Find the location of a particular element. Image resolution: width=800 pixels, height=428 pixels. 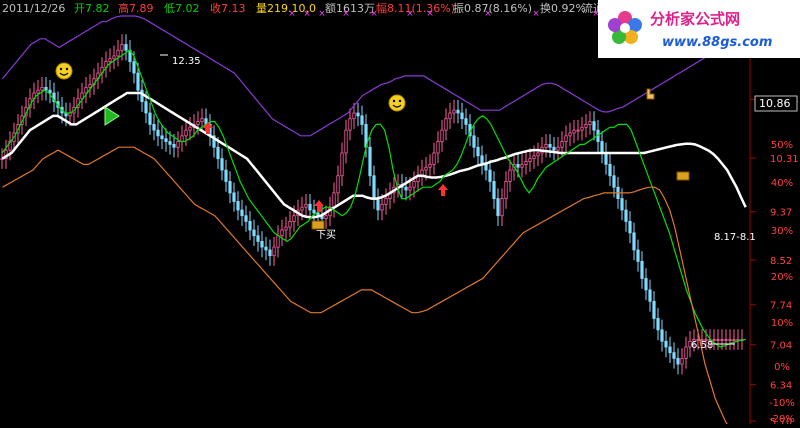

header-close: 收7.13 is located at coordinates (228, 8).